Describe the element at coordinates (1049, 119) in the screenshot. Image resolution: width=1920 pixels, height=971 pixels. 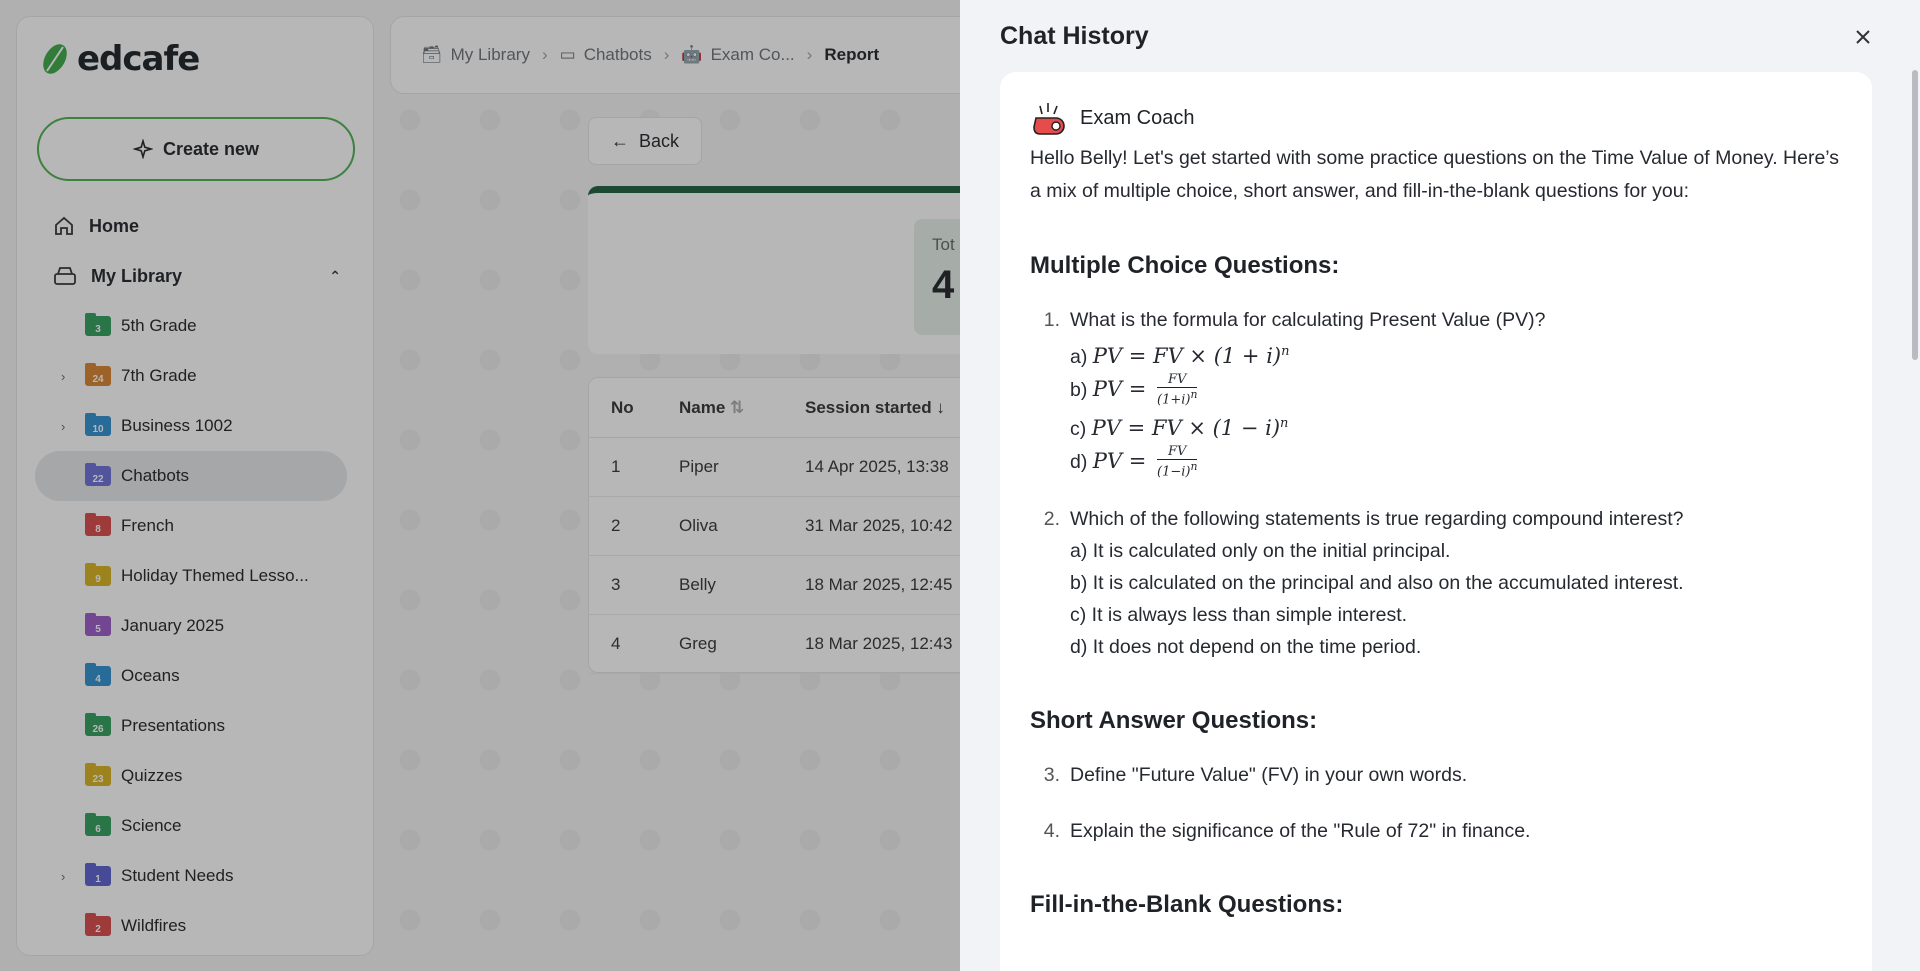
I see `whistle-icon` at that location.